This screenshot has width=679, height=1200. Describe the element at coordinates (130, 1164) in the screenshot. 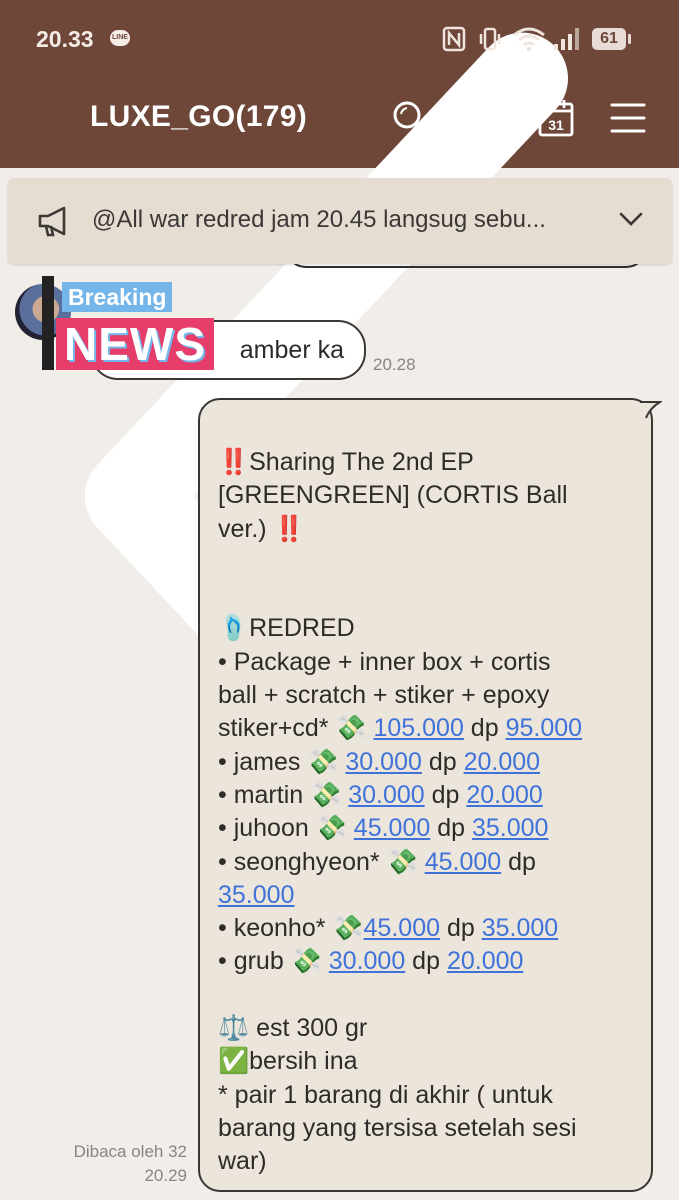

I see `read-receipt: Dibaca oleh 32 20.29` at that location.